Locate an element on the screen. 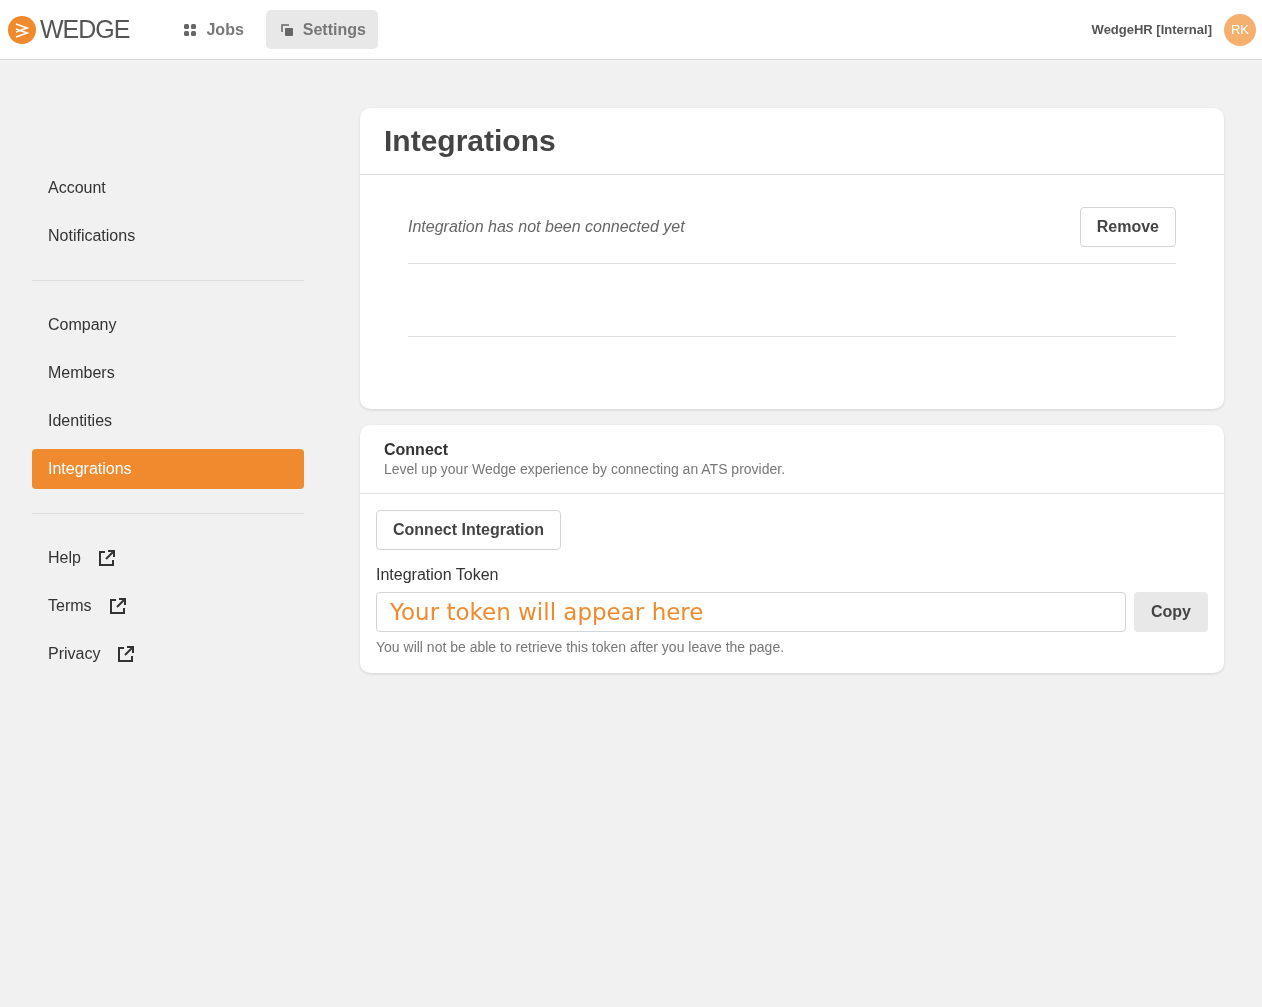  sidebar-item: Privacy is located at coordinates (168, 654).